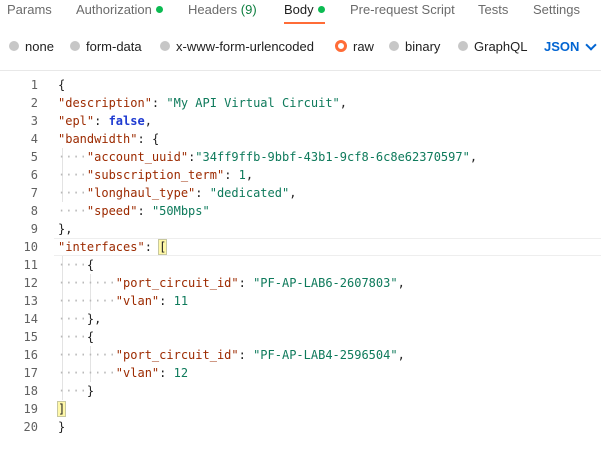  What do you see at coordinates (300, 373) in the screenshot?
I see `code-line: 17 ········"vlan": 12` at bounding box center [300, 373].